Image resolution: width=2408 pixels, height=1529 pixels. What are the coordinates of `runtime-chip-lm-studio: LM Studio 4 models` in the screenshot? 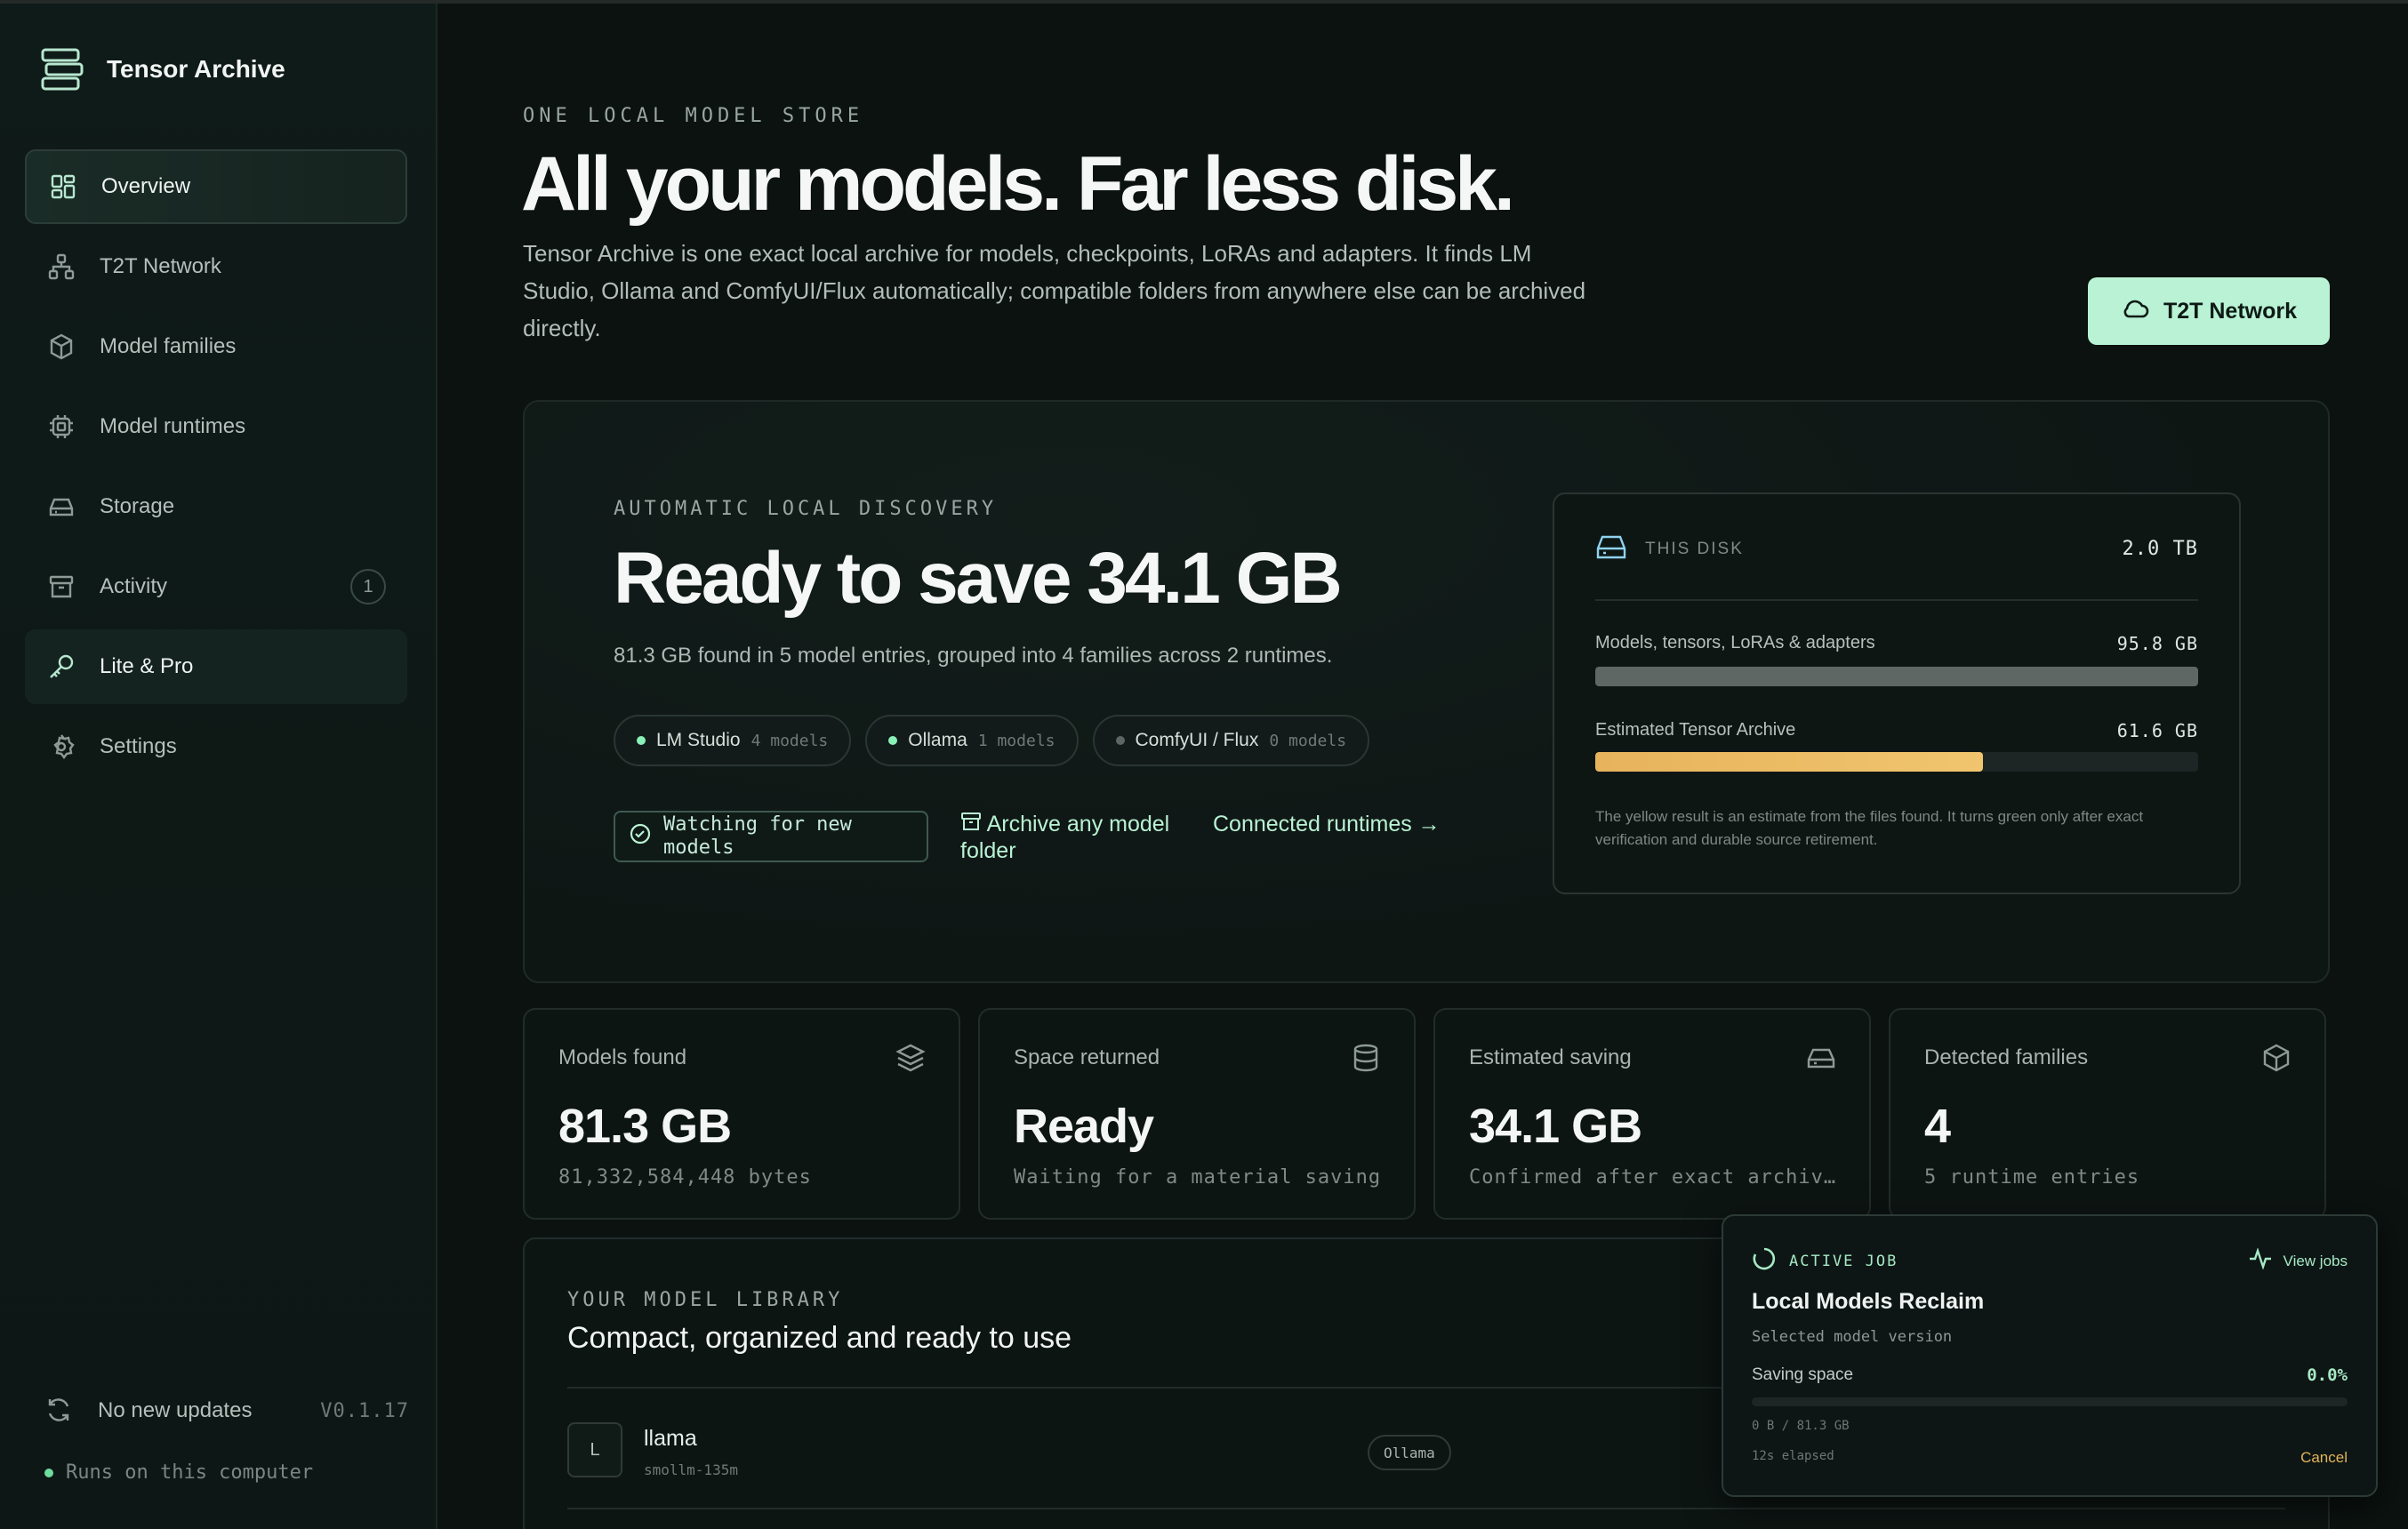 It's located at (733, 740).